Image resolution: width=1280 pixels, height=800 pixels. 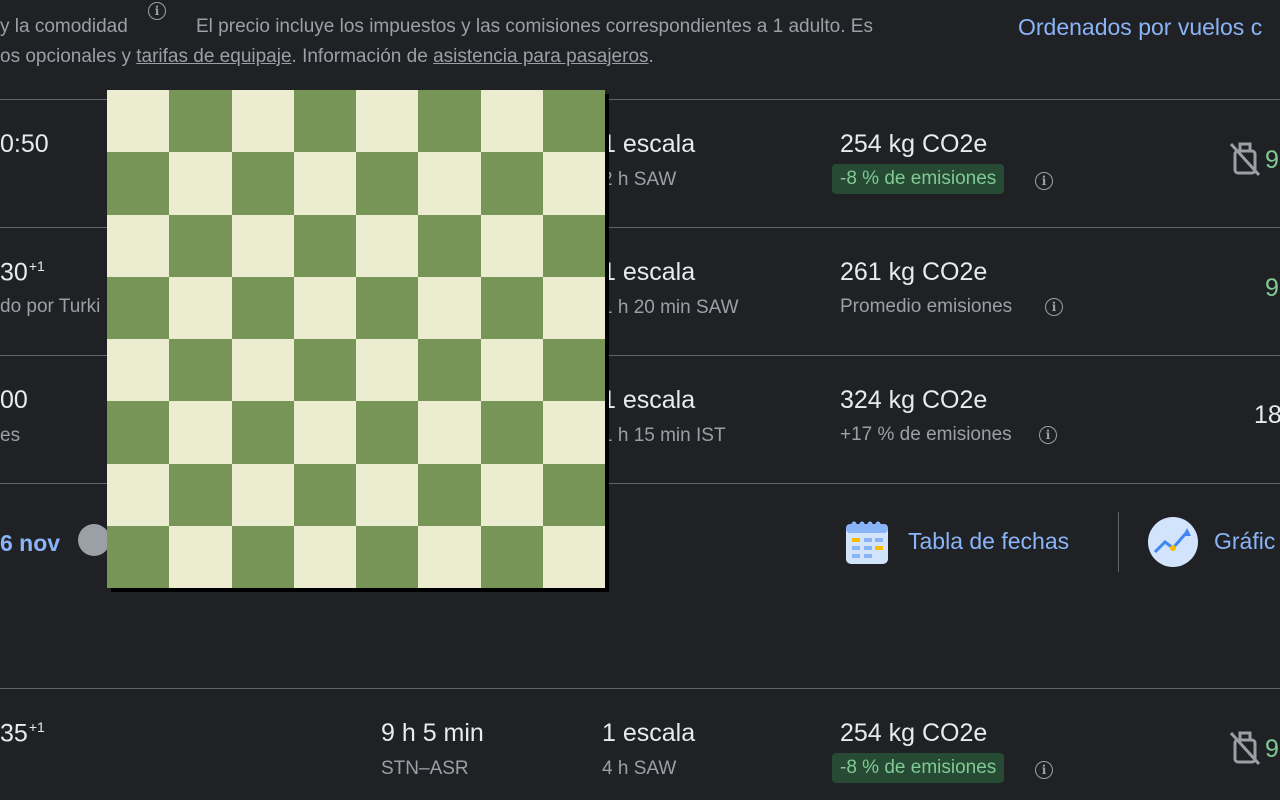 I want to click on emissions-value: 324 kg CO2e, so click(x=914, y=400).